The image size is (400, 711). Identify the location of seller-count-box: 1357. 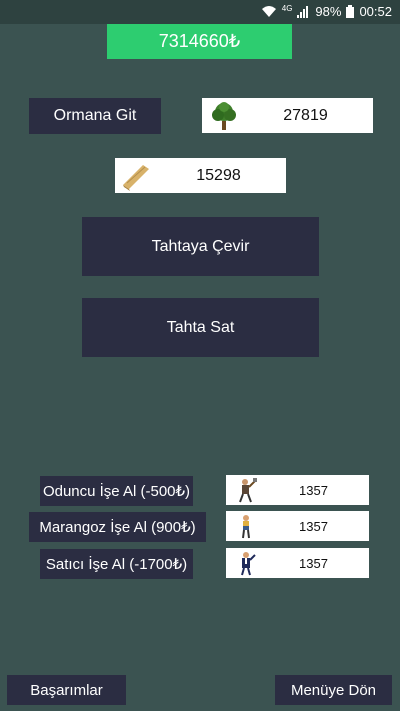
(297, 563).